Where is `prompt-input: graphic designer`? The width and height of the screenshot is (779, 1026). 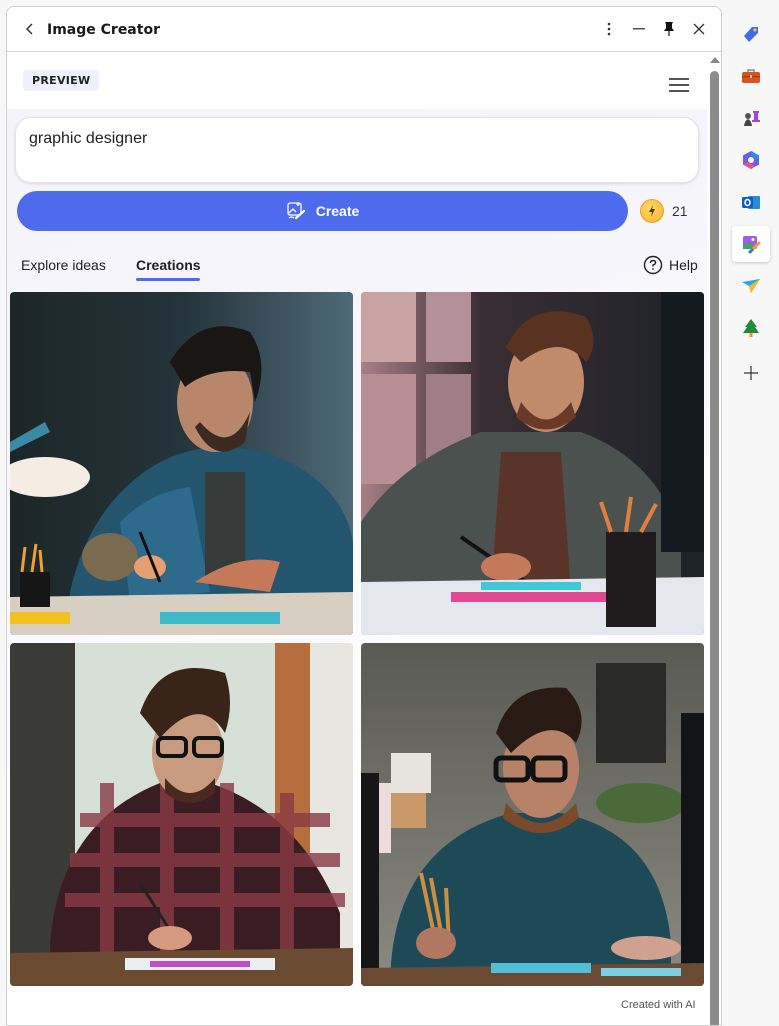
prompt-input: graphic designer is located at coordinates (357, 150).